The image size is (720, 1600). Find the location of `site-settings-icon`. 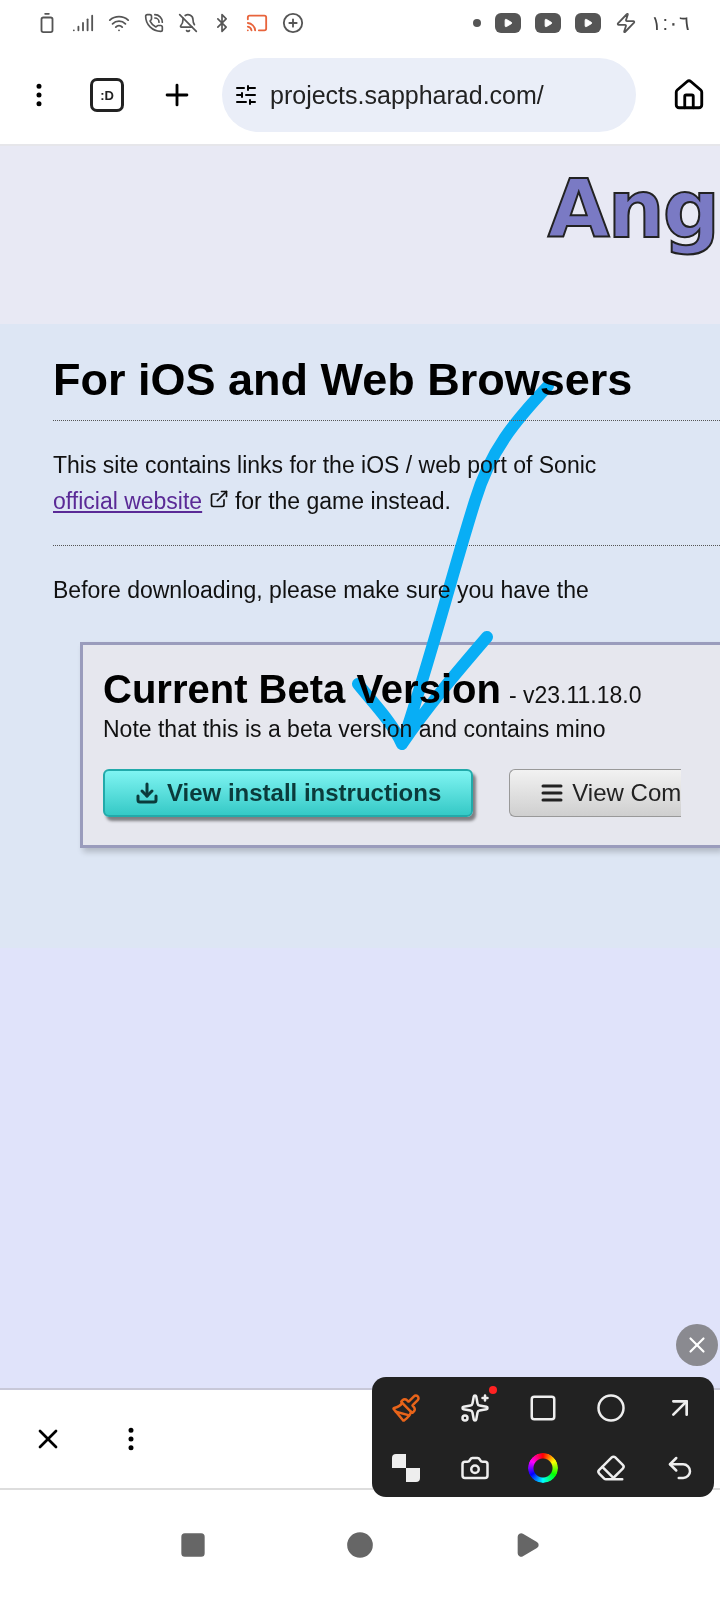

site-settings-icon is located at coordinates (246, 95).